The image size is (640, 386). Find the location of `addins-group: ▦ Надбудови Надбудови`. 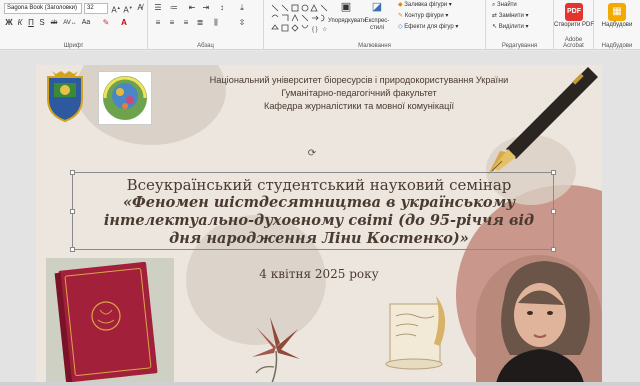

addins-group: ▦ Надбудови Надбудови is located at coordinates (617, 25).